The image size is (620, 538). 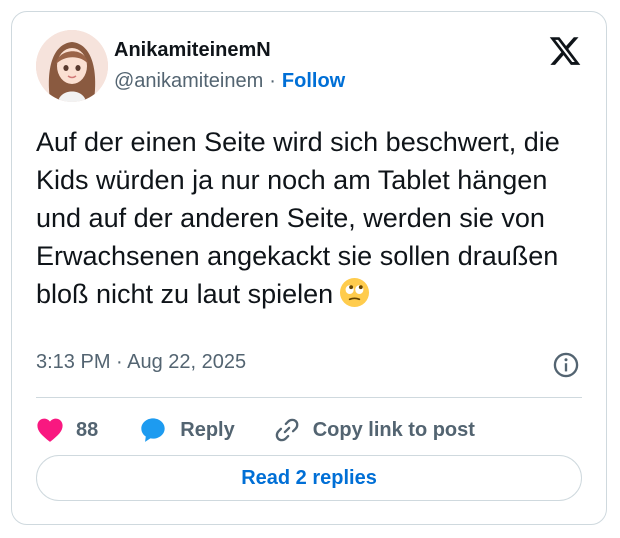 I want to click on x-logo-icon, so click(x=565, y=51).